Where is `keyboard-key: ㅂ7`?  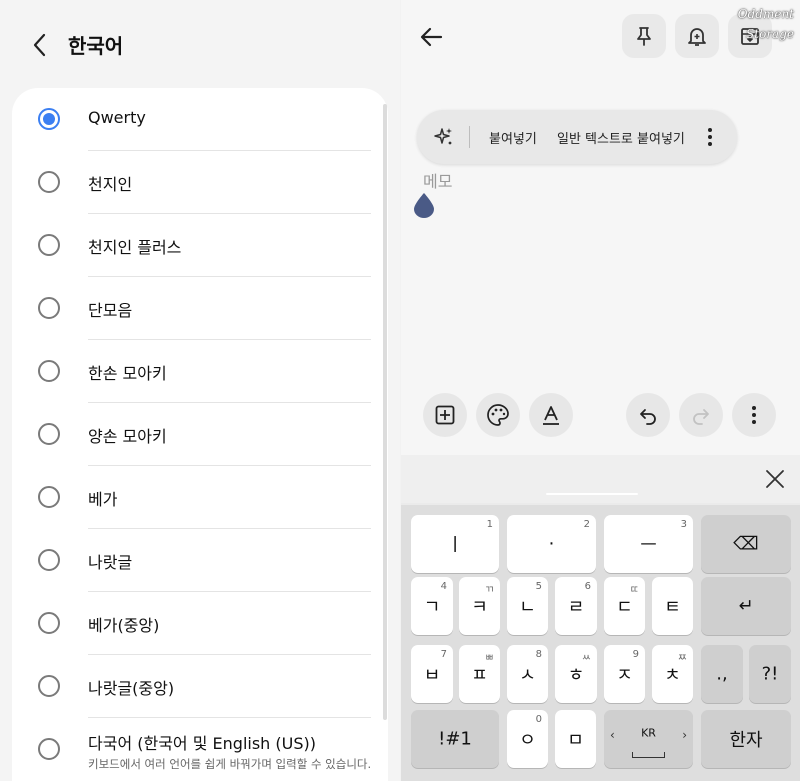
keyboard-key: ㅂ7 is located at coordinates (432, 674).